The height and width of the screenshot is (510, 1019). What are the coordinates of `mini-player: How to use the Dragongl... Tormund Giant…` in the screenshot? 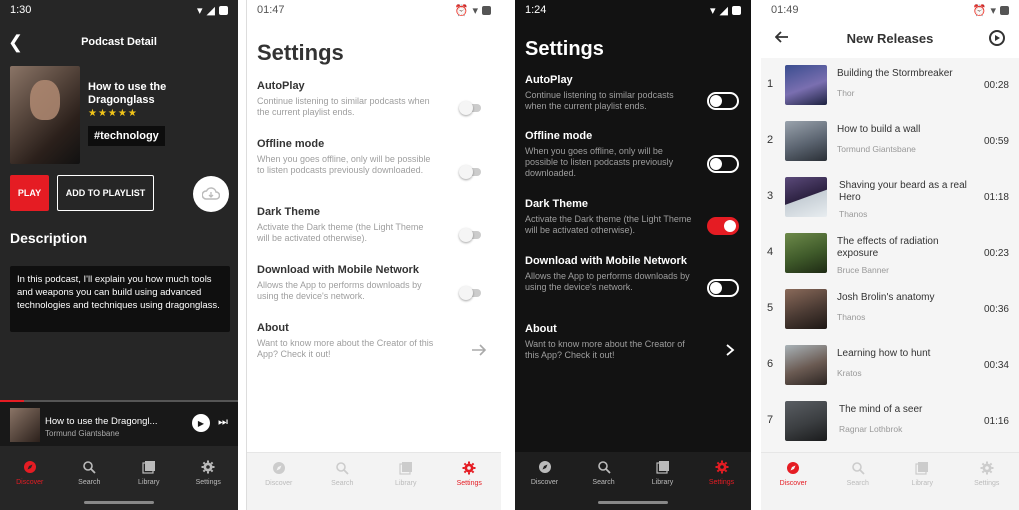 It's located at (119, 423).